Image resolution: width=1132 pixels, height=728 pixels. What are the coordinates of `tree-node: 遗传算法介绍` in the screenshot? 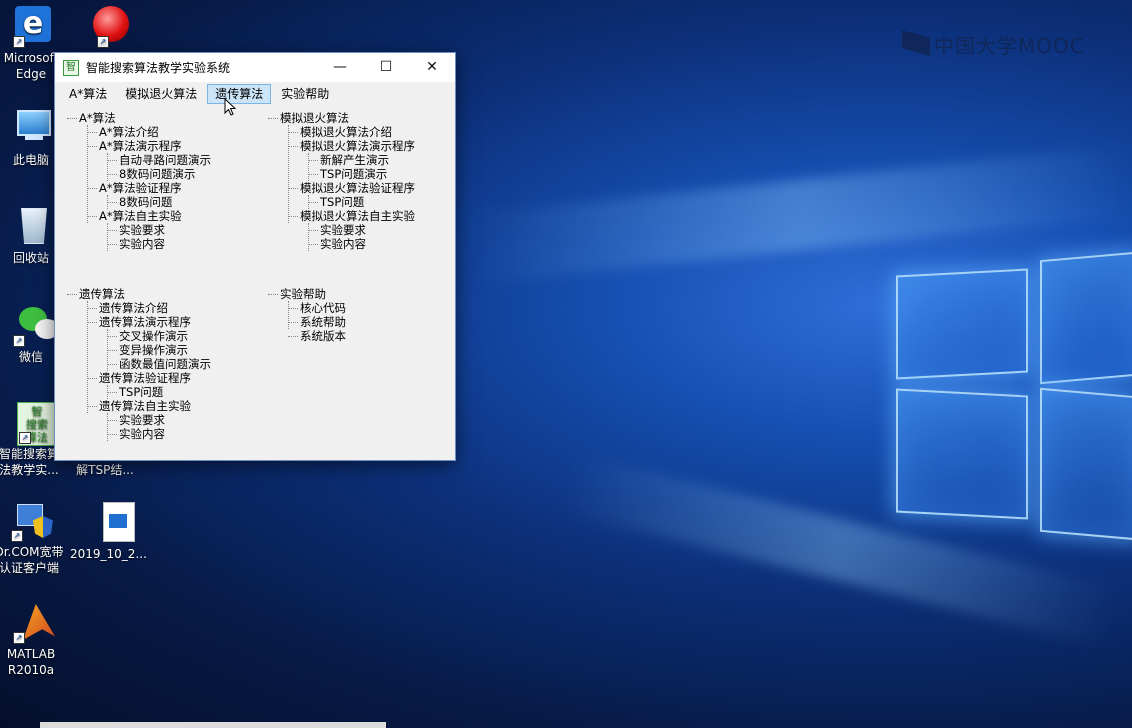 It's located at (139, 308).